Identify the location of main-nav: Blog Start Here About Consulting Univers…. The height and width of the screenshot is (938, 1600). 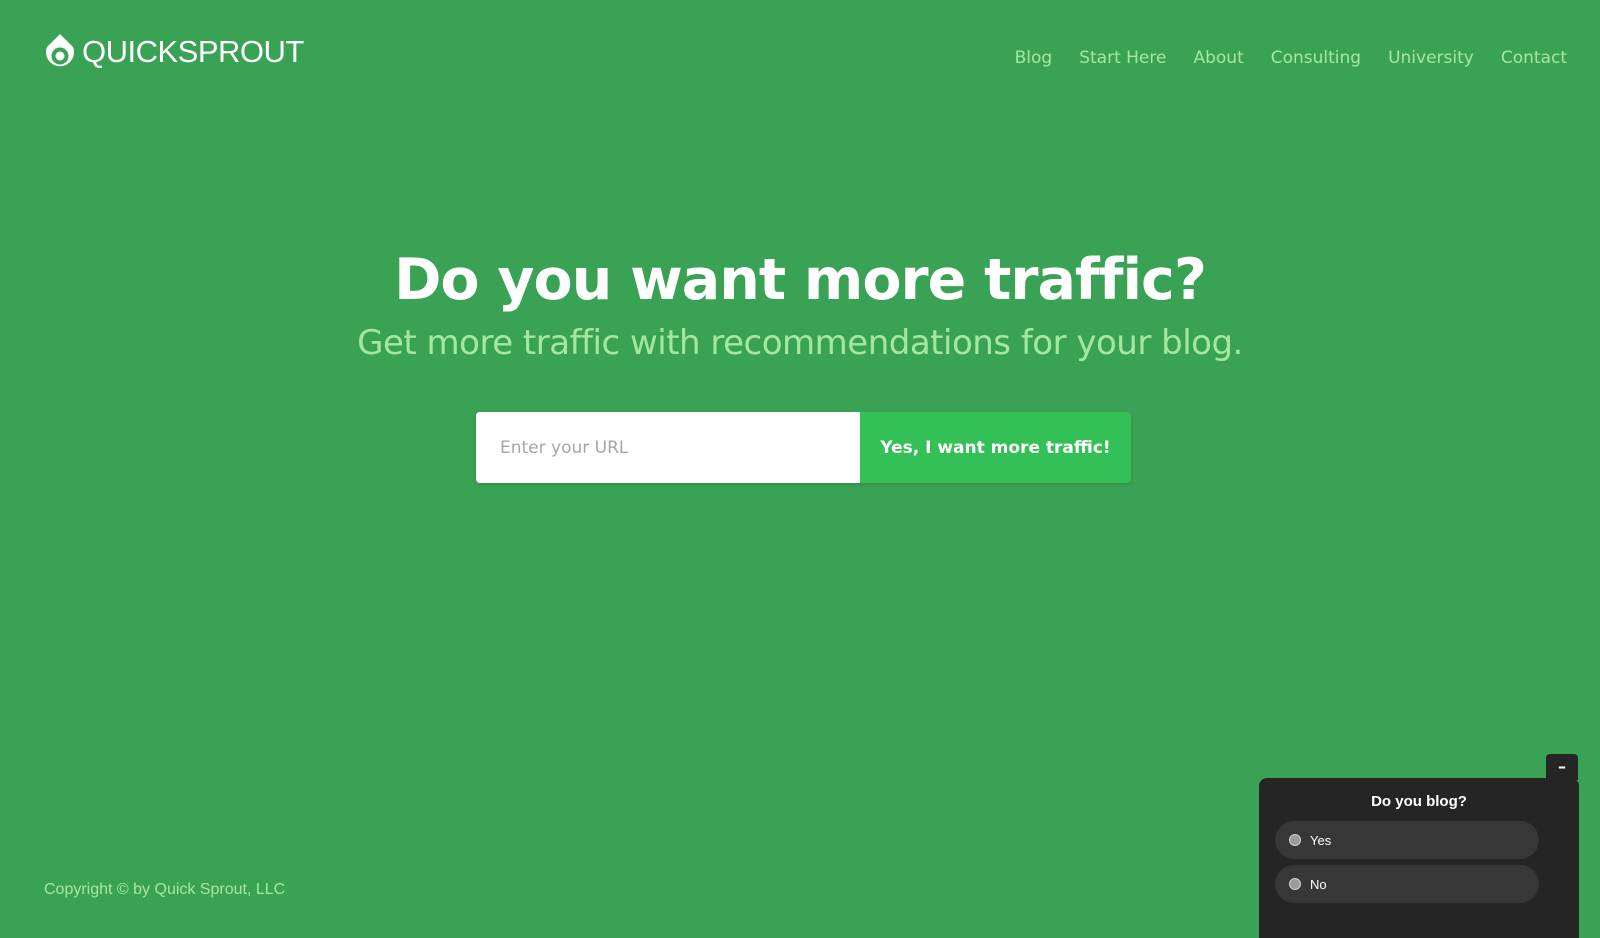
(1277, 58).